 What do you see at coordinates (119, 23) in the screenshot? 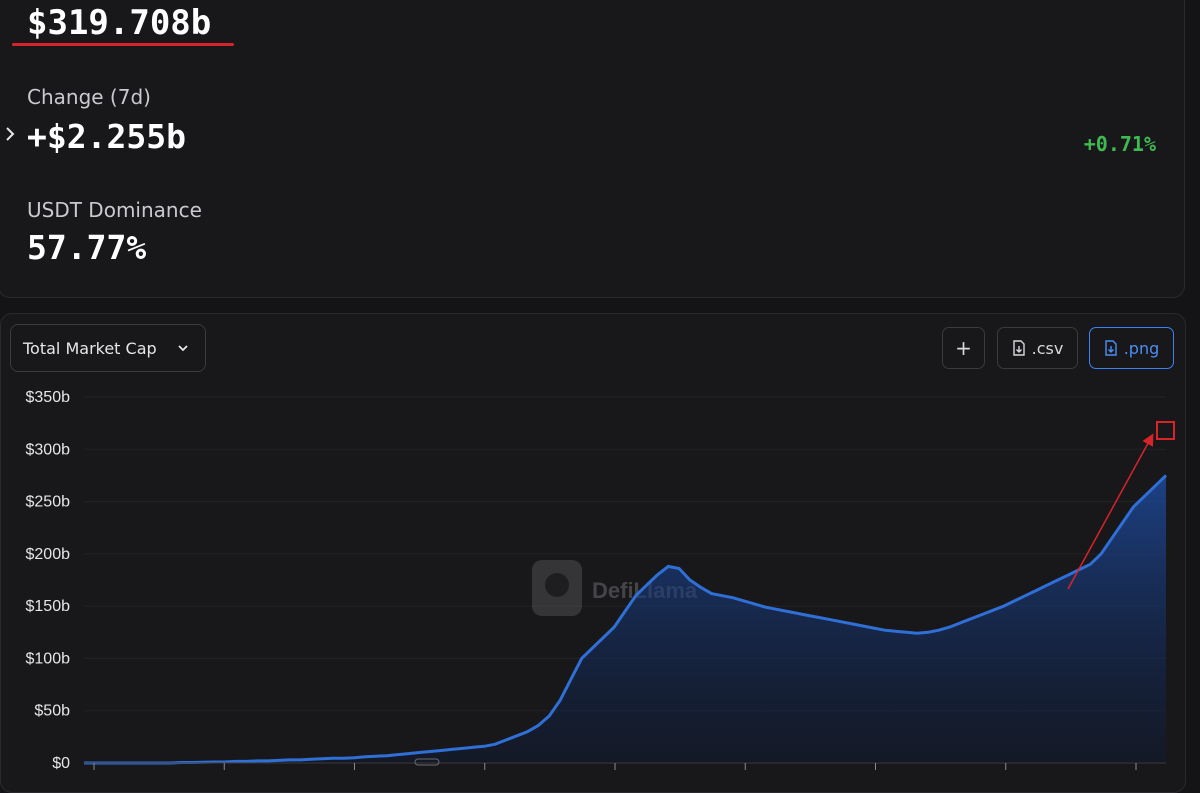
I see `total-market-cap-value: $319.708b` at bounding box center [119, 23].